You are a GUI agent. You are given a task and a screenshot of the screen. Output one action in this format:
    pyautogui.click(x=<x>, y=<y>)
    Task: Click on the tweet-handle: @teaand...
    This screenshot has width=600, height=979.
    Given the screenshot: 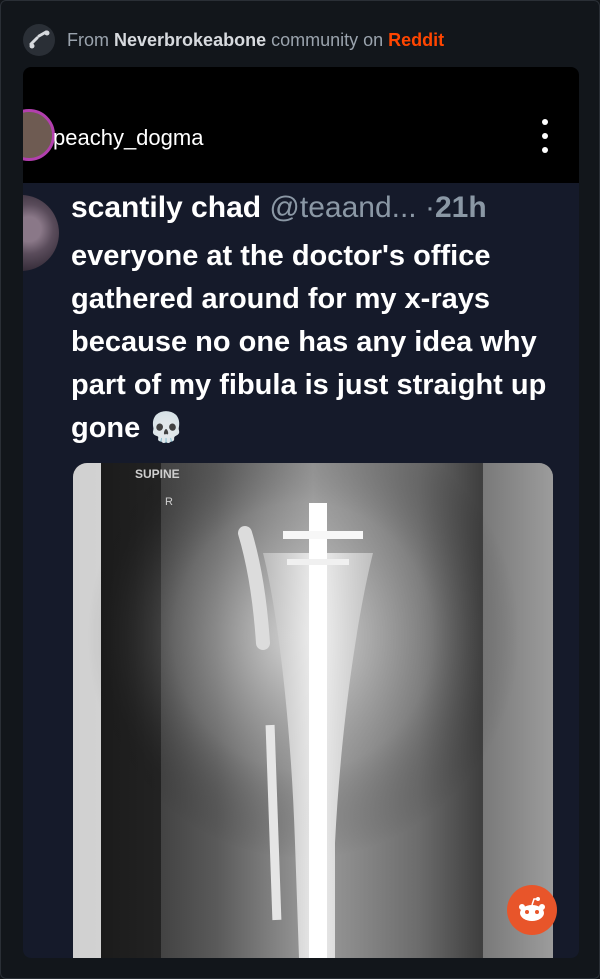 What is the action you would take?
    pyautogui.click(x=343, y=207)
    